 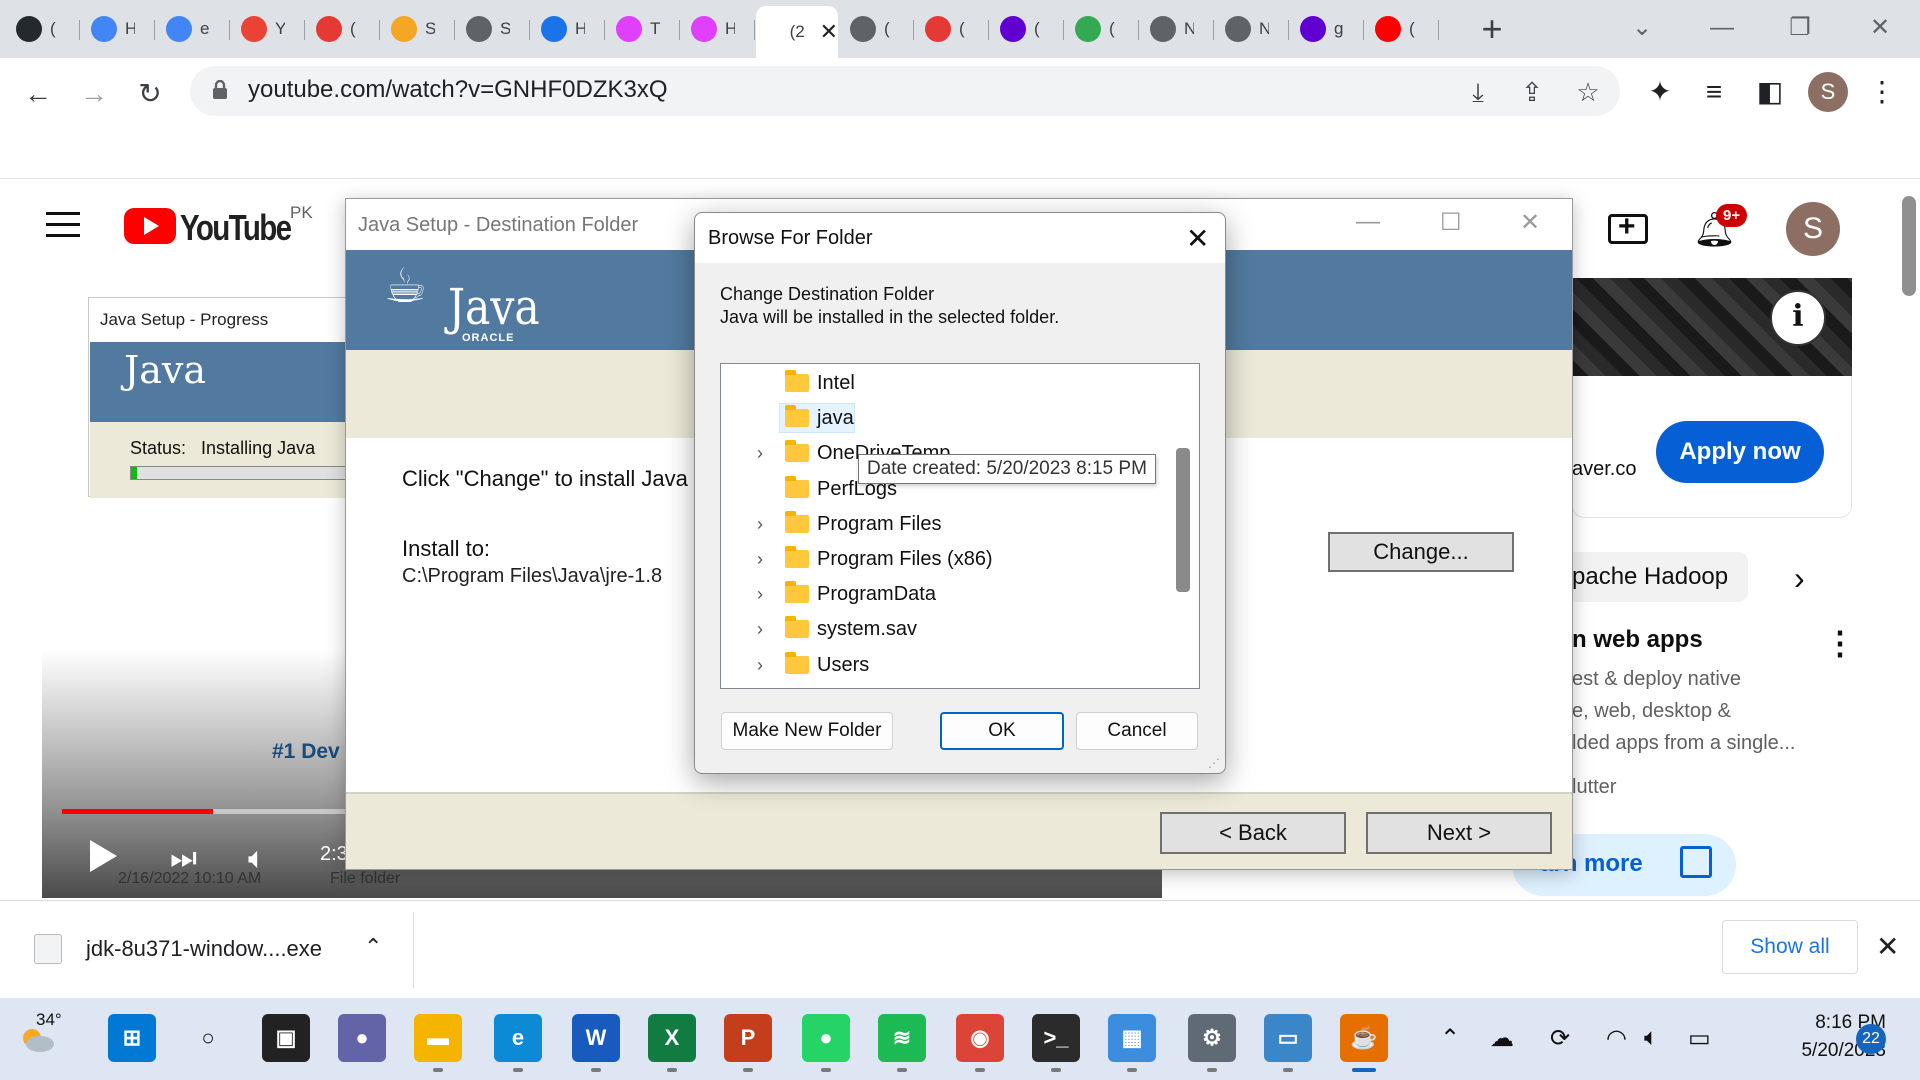 What do you see at coordinates (1616, 1038) in the screenshot?
I see `wifi-icon: ◠` at bounding box center [1616, 1038].